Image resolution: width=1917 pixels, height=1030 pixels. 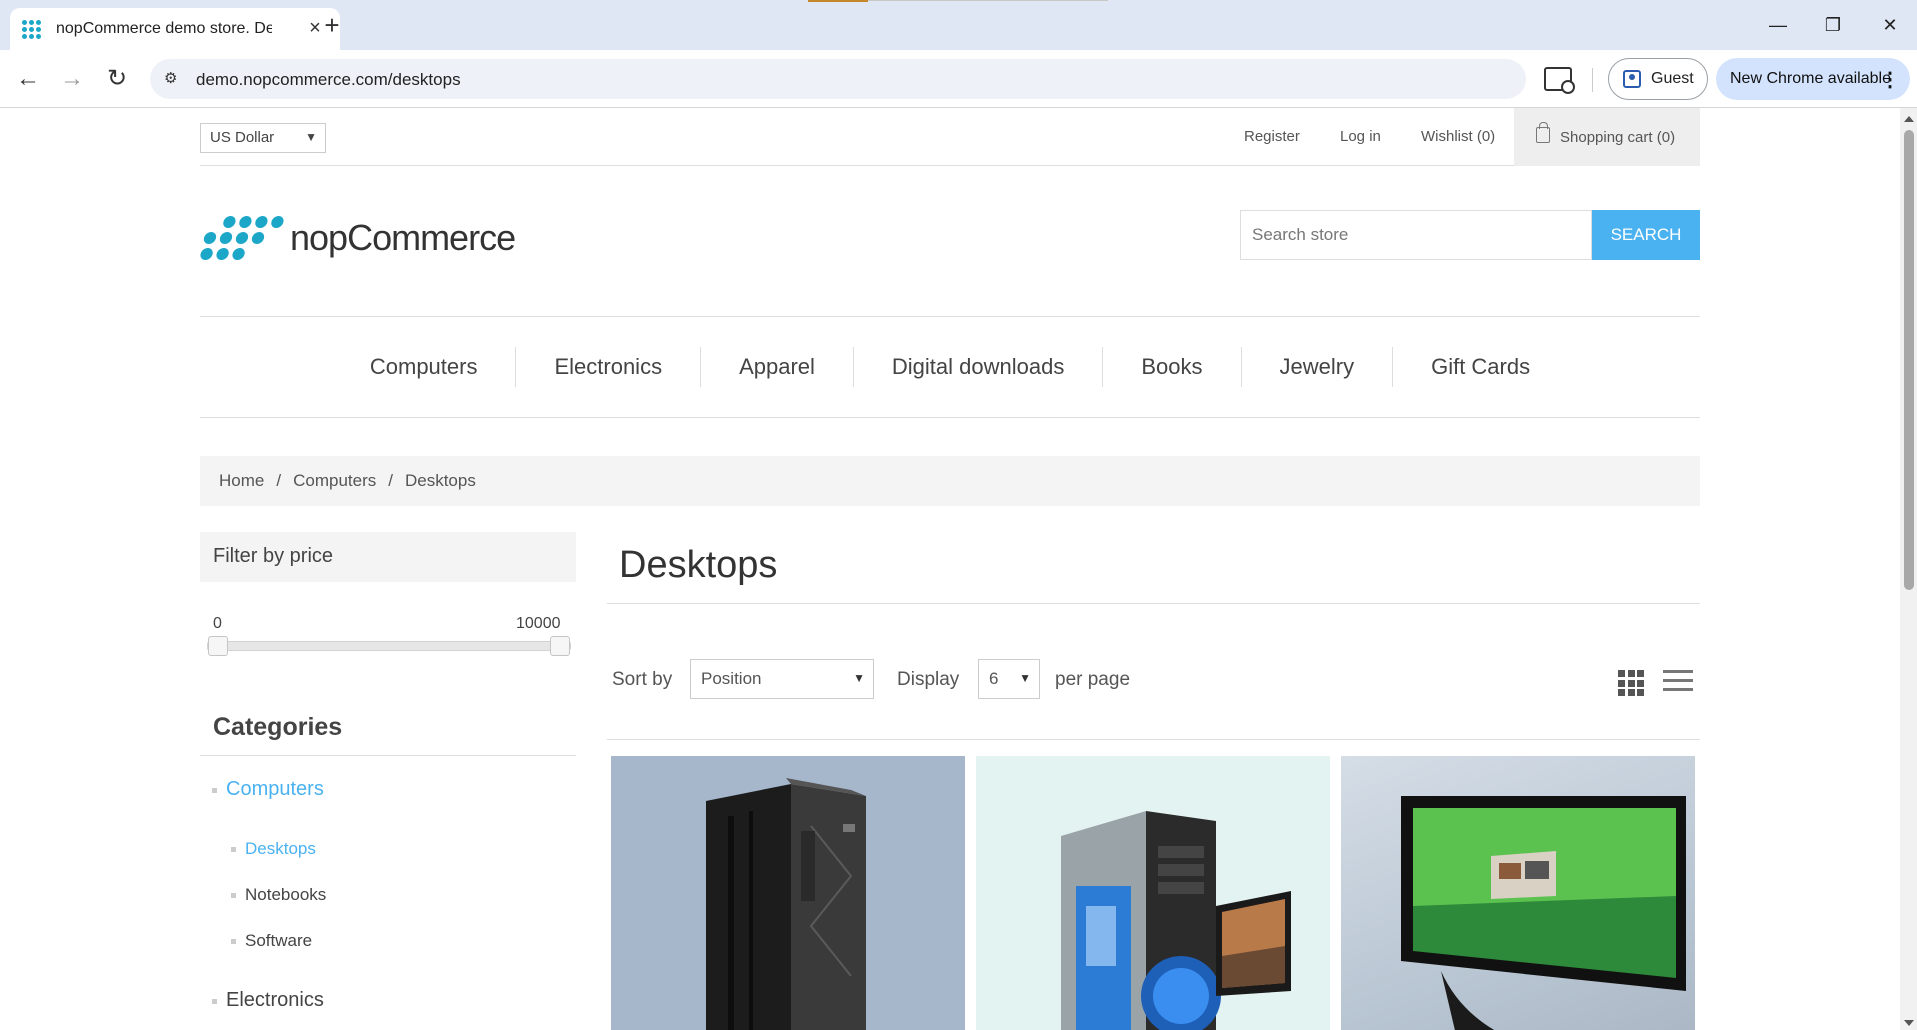 What do you see at coordinates (1543, 132) in the screenshot?
I see `shopping-bag-icon` at bounding box center [1543, 132].